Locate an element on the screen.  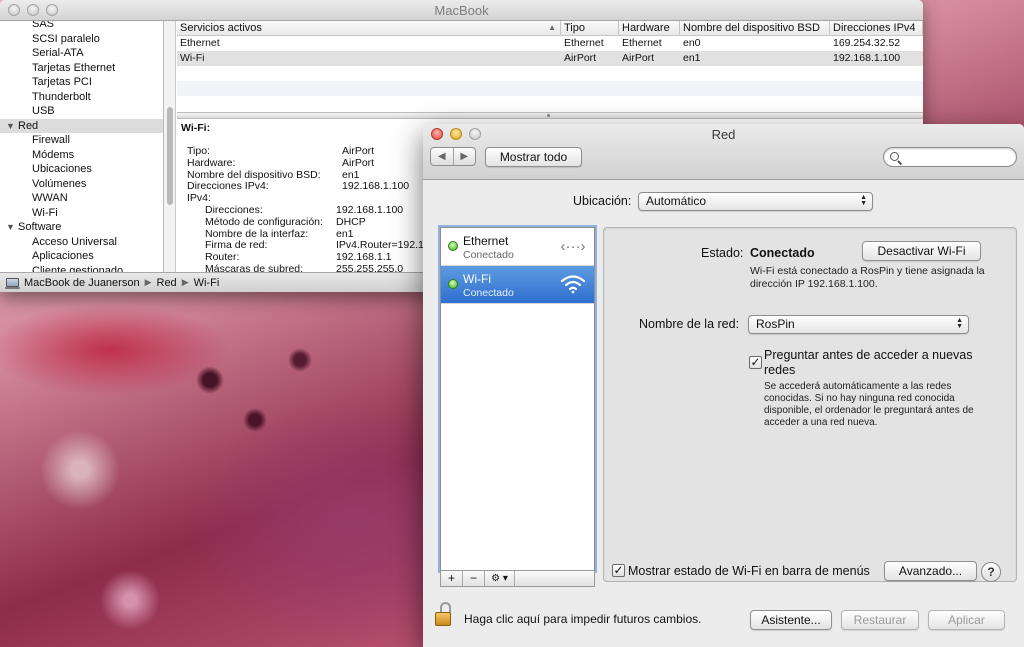
sidebar-item: SCSI paralelo is located at coordinates (81, 39).